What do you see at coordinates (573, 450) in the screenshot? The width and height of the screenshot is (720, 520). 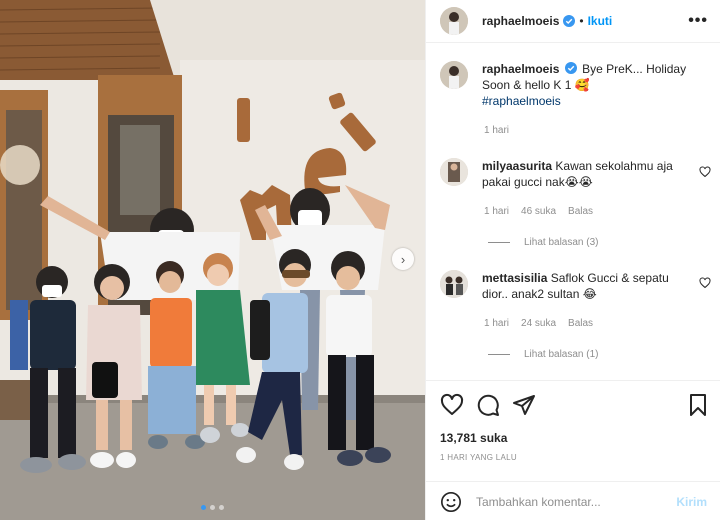 I see `post-actions: 13,781 suka 1 HARI YANG LALU Kirim` at bounding box center [573, 450].